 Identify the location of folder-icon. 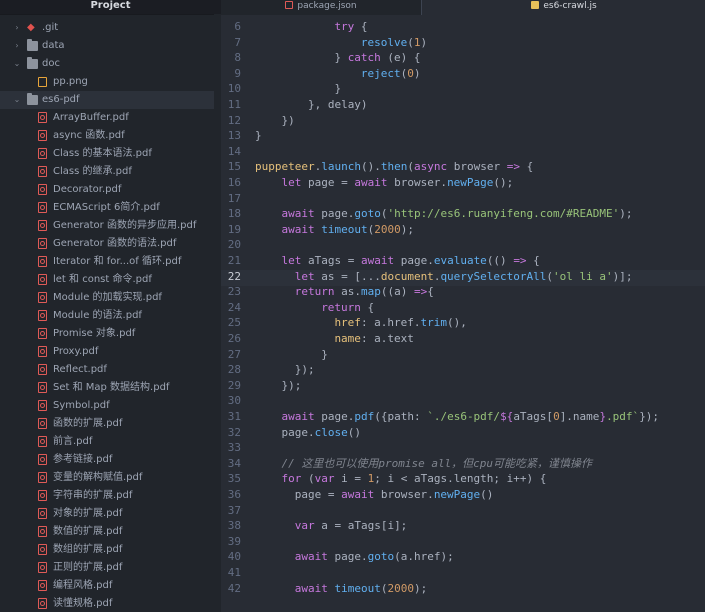
(32, 99).